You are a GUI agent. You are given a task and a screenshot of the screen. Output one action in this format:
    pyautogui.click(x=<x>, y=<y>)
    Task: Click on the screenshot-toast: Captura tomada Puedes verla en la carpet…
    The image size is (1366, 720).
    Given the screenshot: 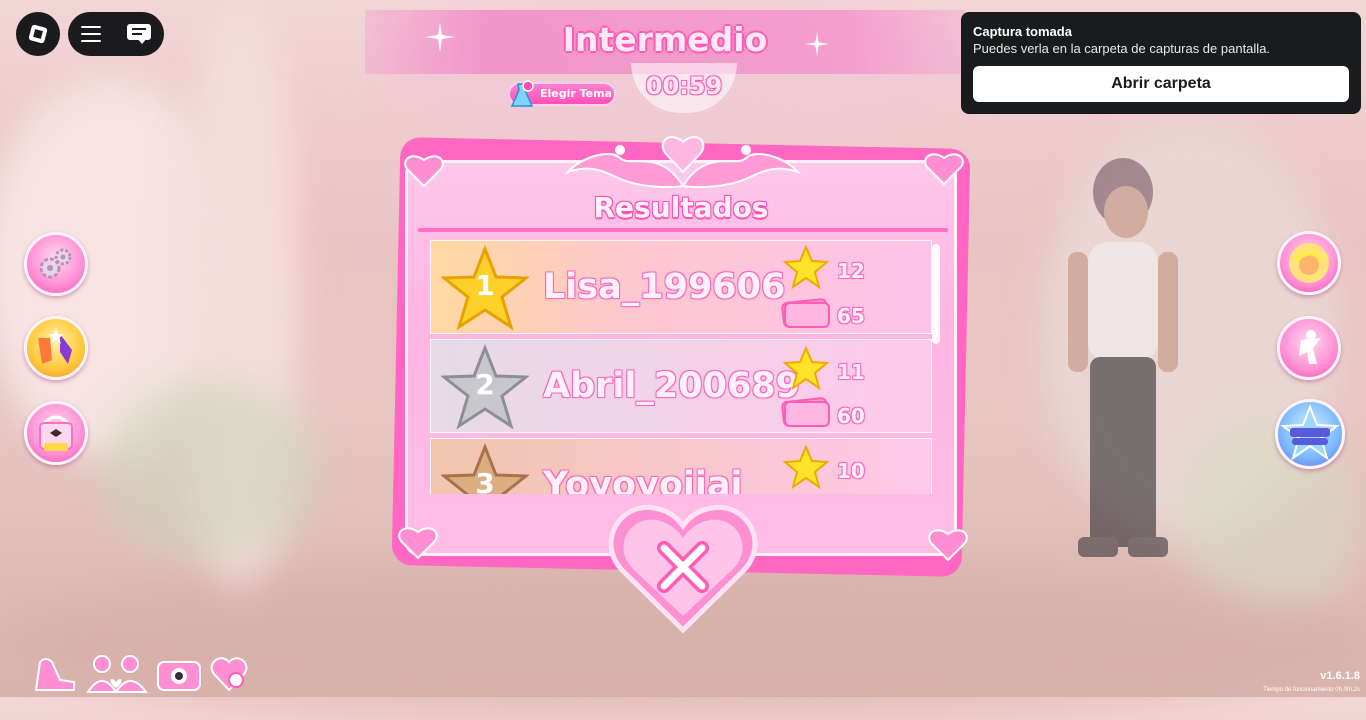 What is the action you would take?
    pyautogui.click(x=1161, y=63)
    